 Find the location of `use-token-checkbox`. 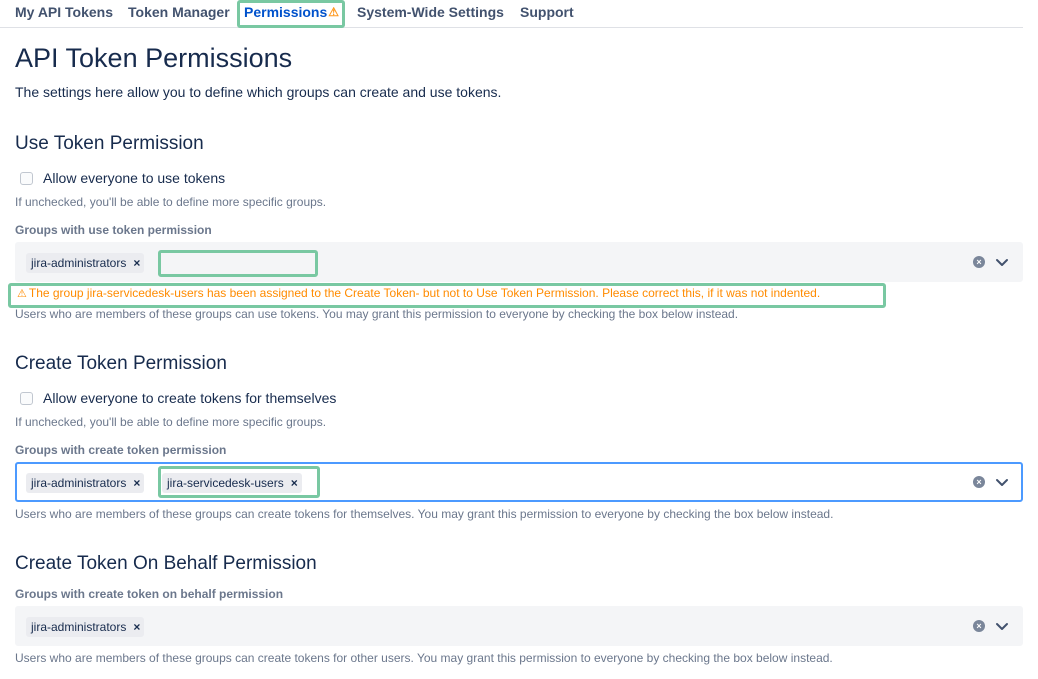

use-token-checkbox is located at coordinates (26, 178).